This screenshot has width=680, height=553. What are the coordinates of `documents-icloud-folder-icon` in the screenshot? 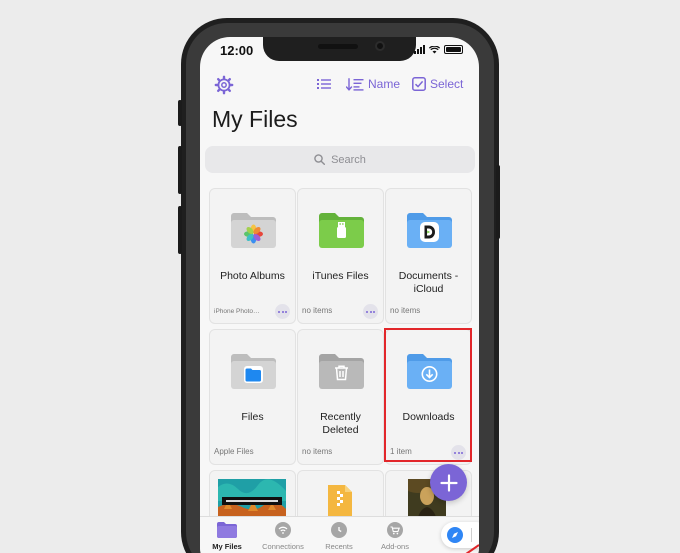 It's located at (429, 230).